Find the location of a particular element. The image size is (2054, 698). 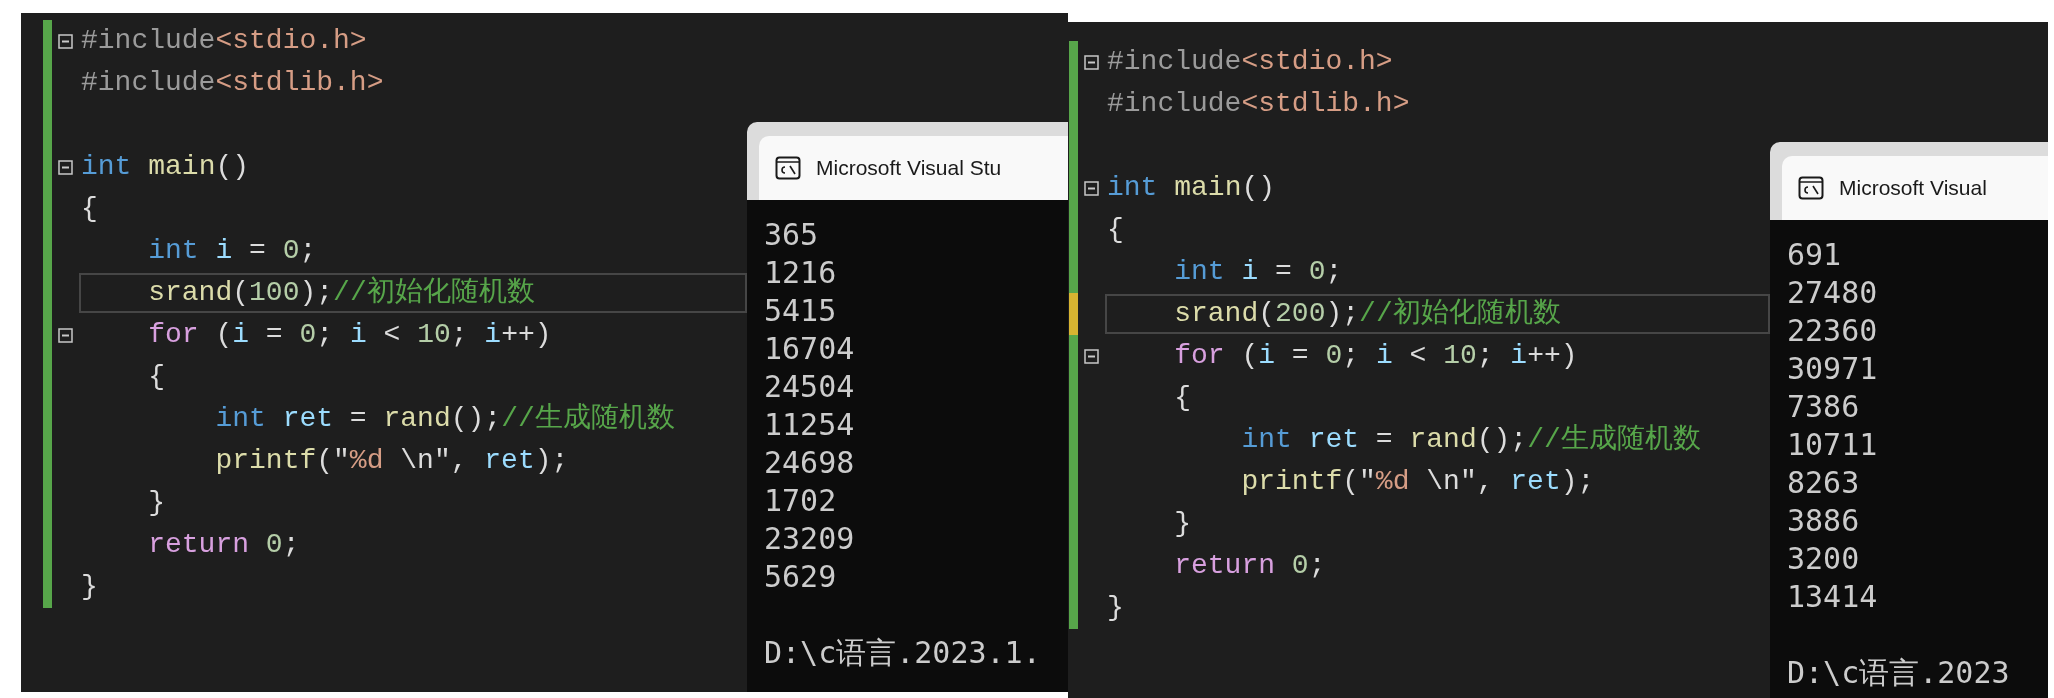

console-output: 8263 is located at coordinates (1824, 483).